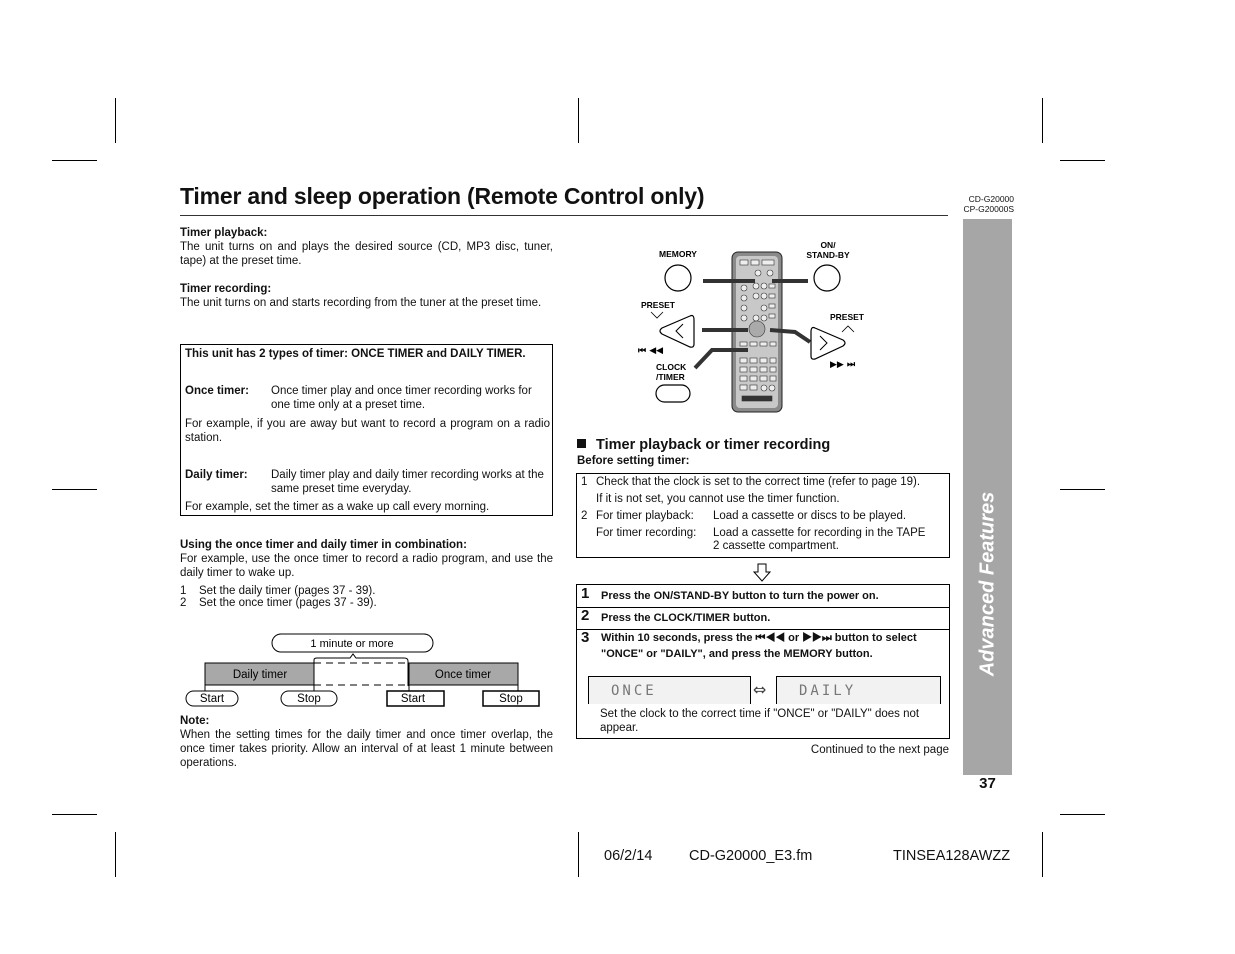  What do you see at coordinates (673, 393) in the screenshot?
I see `clock-timer-button` at bounding box center [673, 393].